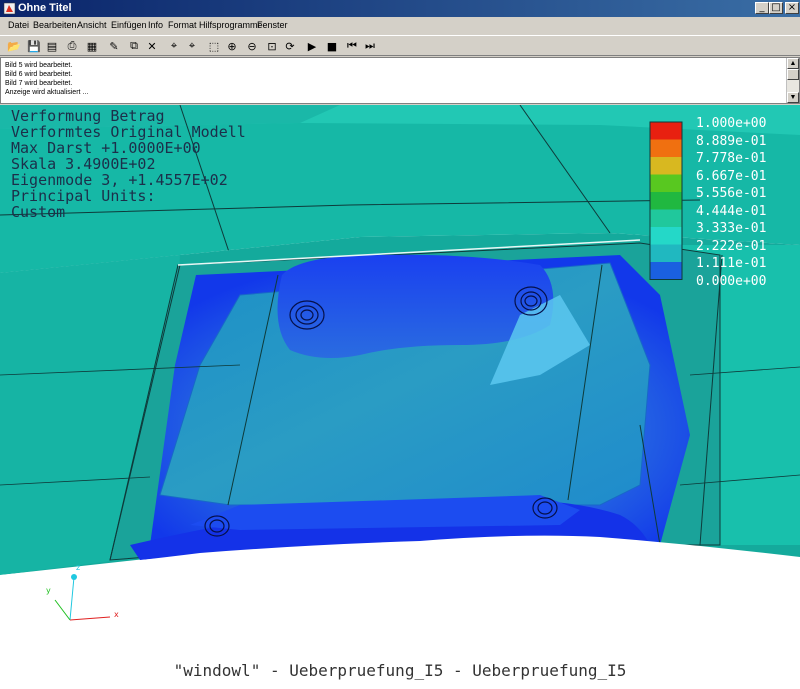  What do you see at coordinates (731, 176) in the screenshot?
I see `legend-label: 6.667e-01` at bounding box center [731, 176].